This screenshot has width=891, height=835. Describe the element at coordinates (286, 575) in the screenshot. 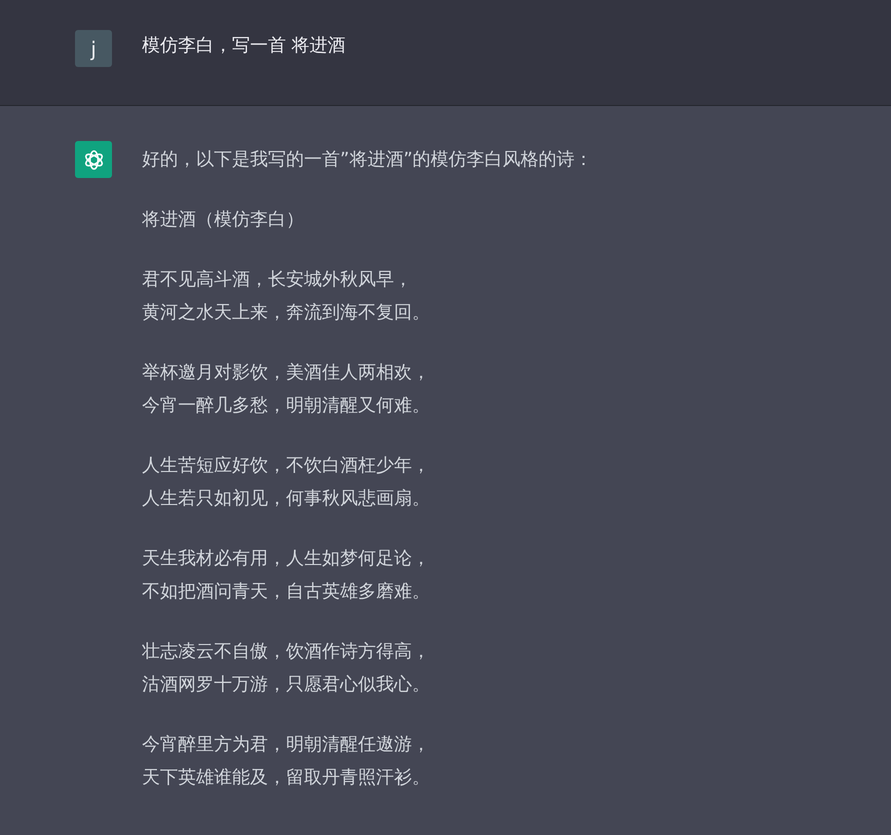

I see `poem-stanza: 天生我材必有用，人生如梦何足论， 不如把酒问青天，自古英雄多磨难。` at that location.